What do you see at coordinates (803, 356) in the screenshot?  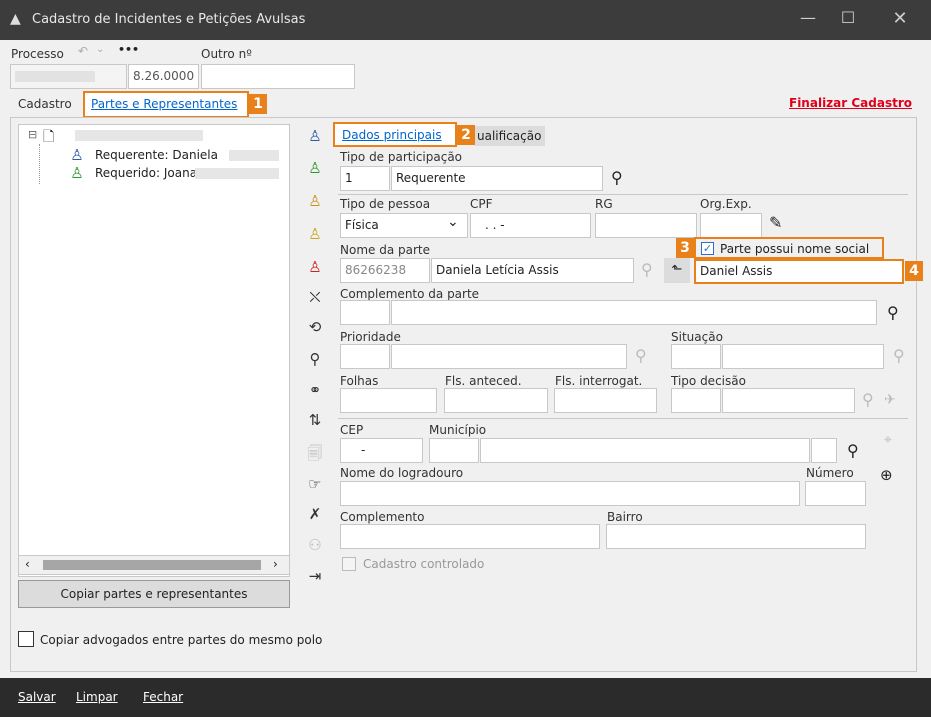 I see `situacao-field` at bounding box center [803, 356].